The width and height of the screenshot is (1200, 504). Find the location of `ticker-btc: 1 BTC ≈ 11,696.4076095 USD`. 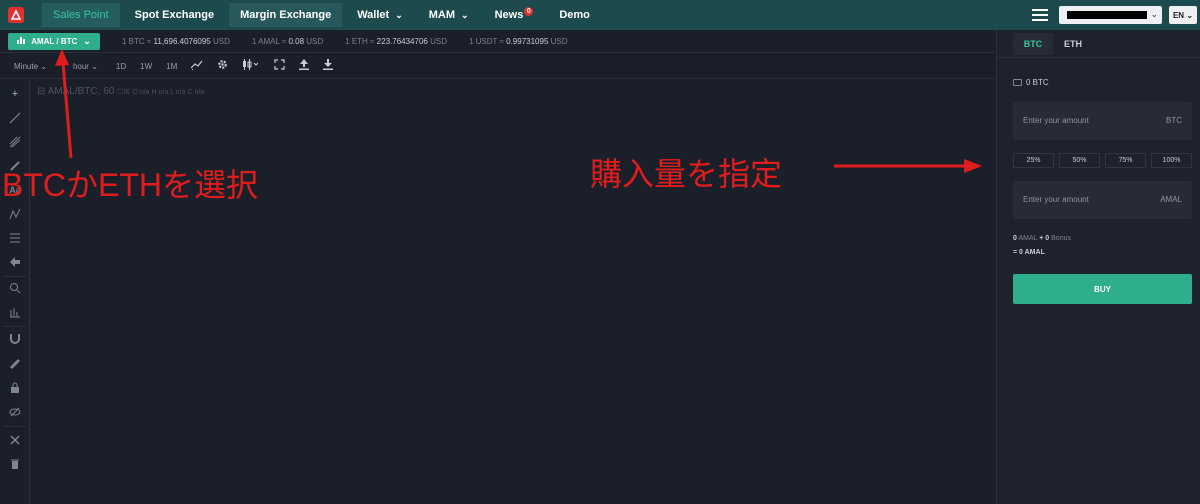

ticker-btc: 1 BTC ≈ 11,696.4076095 USD is located at coordinates (176, 41).